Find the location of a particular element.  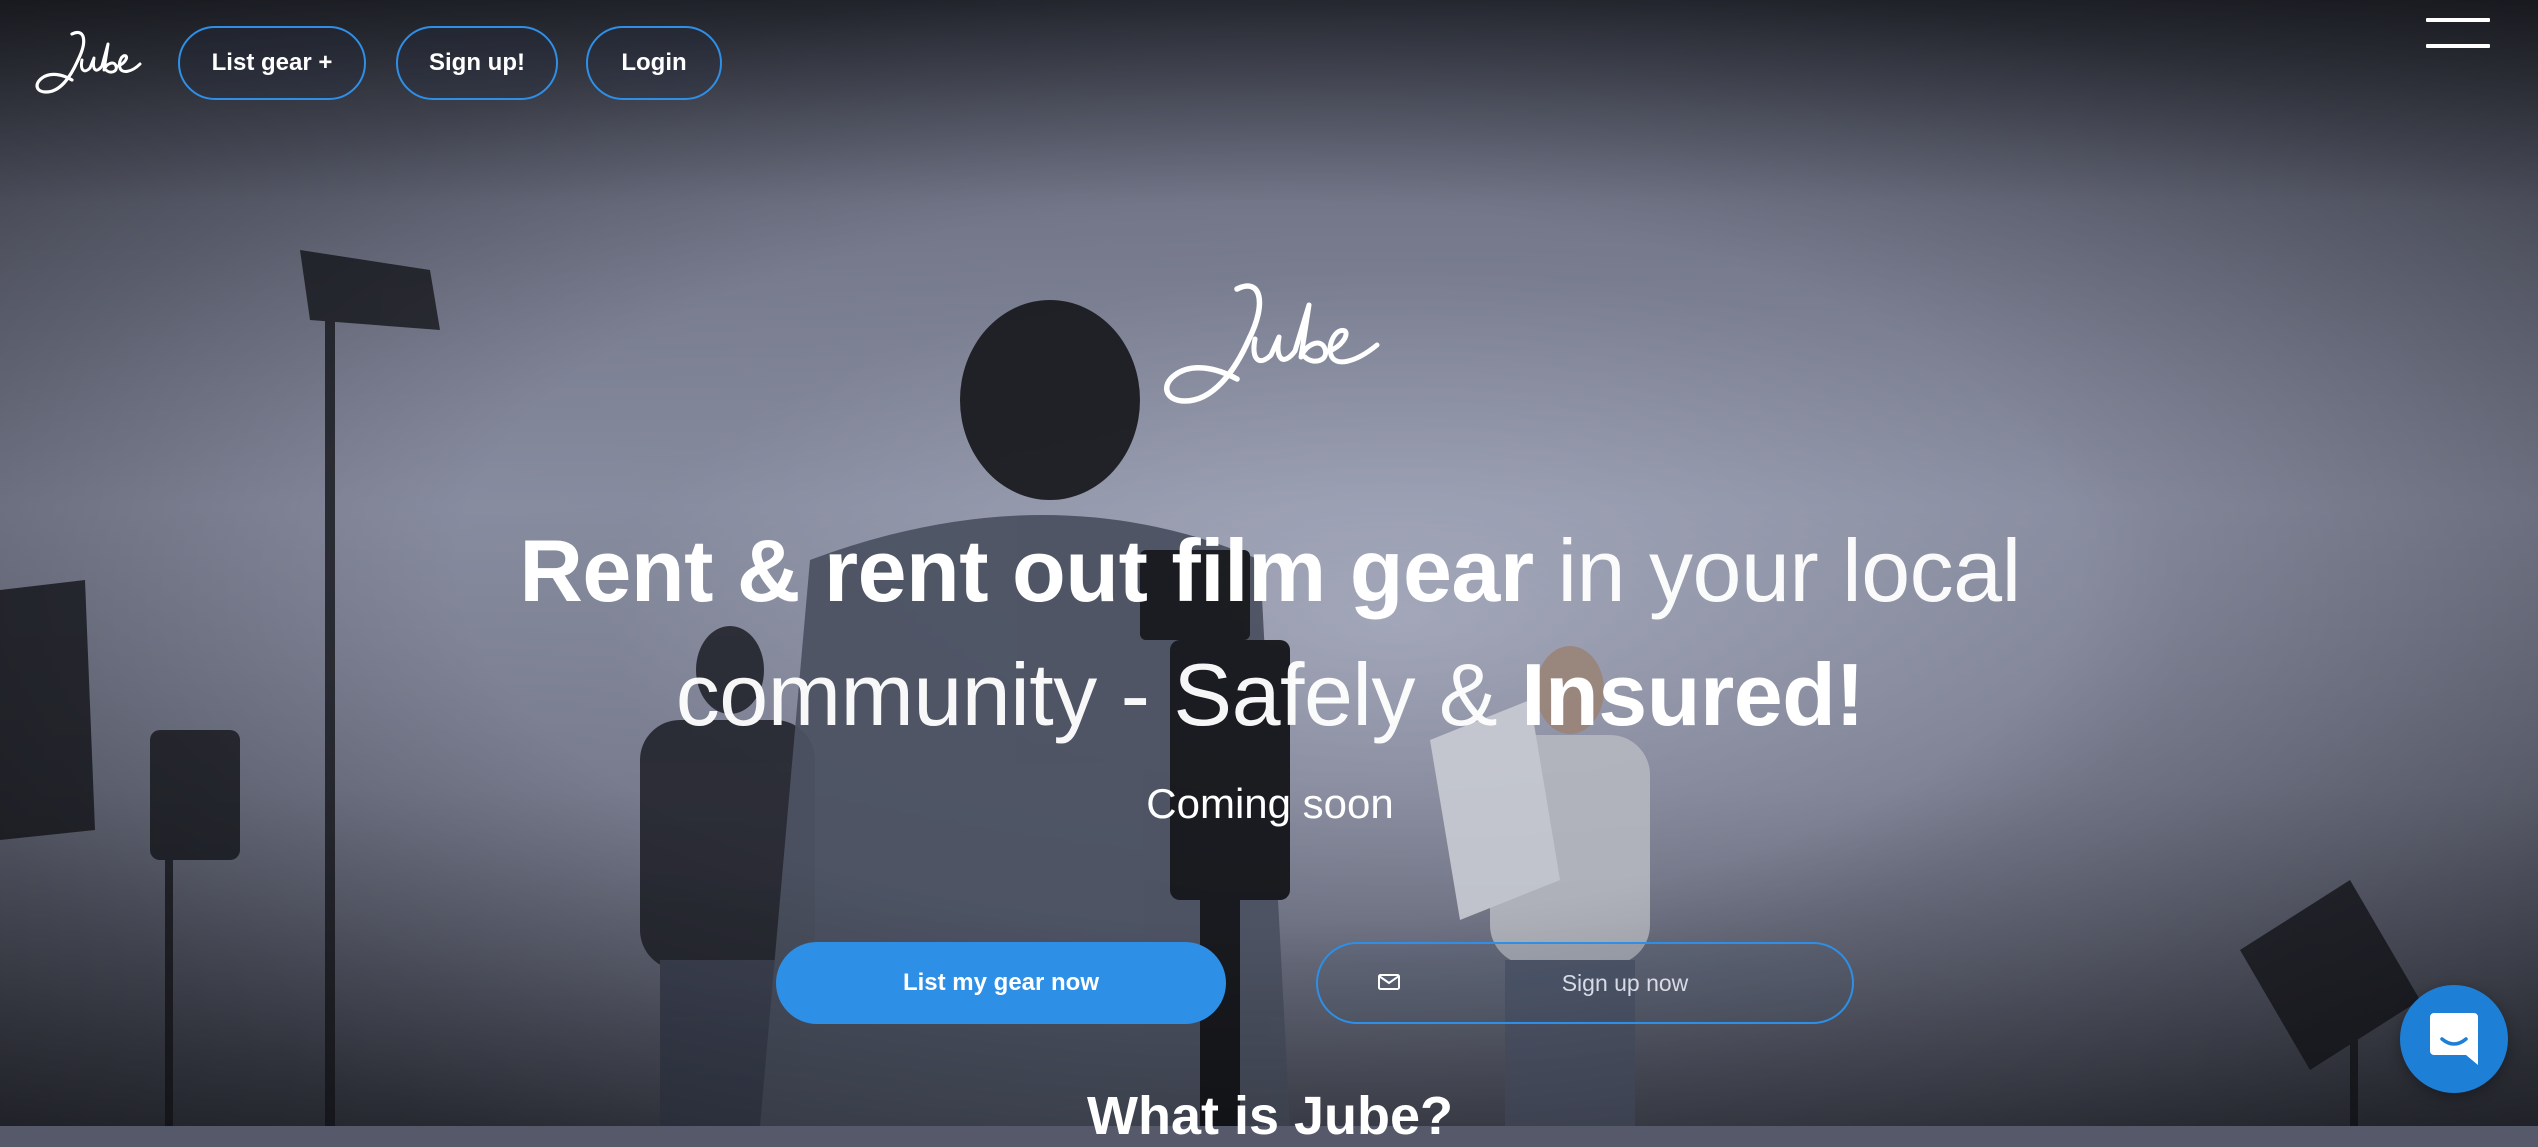

chat-launcher-button is located at coordinates (2454, 1039).